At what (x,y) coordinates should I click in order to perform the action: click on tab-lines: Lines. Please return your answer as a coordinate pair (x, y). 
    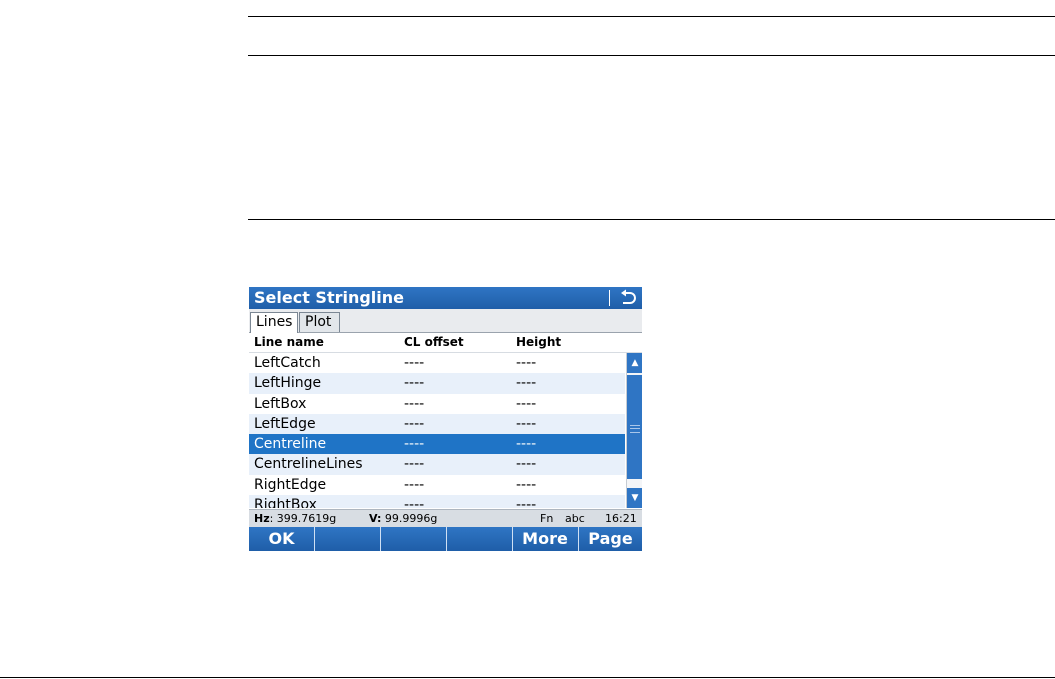
    Looking at the image, I should click on (274, 322).